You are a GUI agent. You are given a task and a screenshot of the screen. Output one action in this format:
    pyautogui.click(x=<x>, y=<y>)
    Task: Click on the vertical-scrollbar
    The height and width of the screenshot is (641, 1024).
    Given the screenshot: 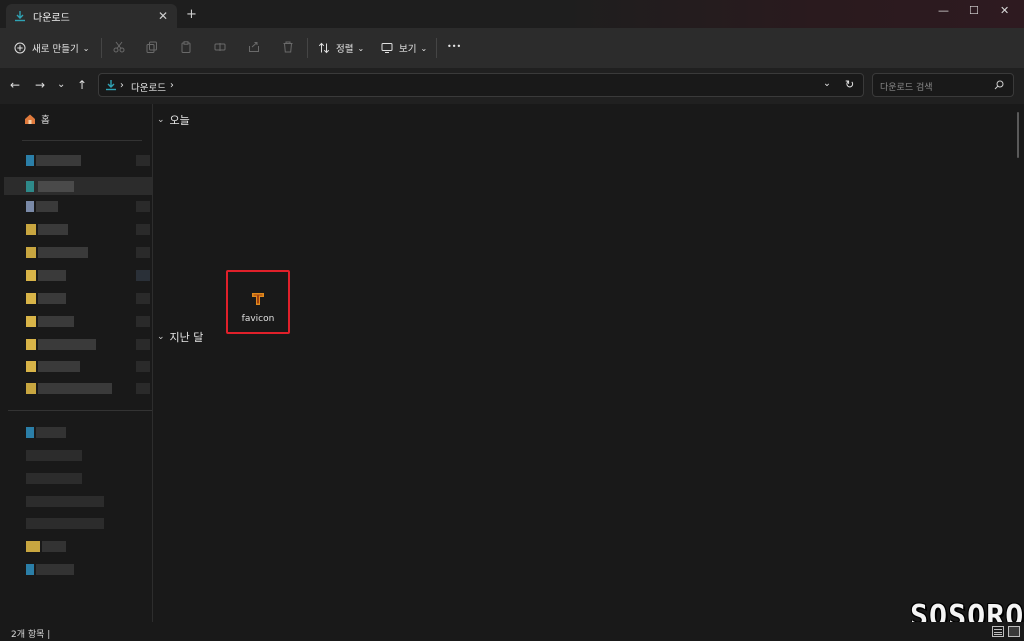 What is the action you would take?
    pyautogui.click(x=1017, y=363)
    